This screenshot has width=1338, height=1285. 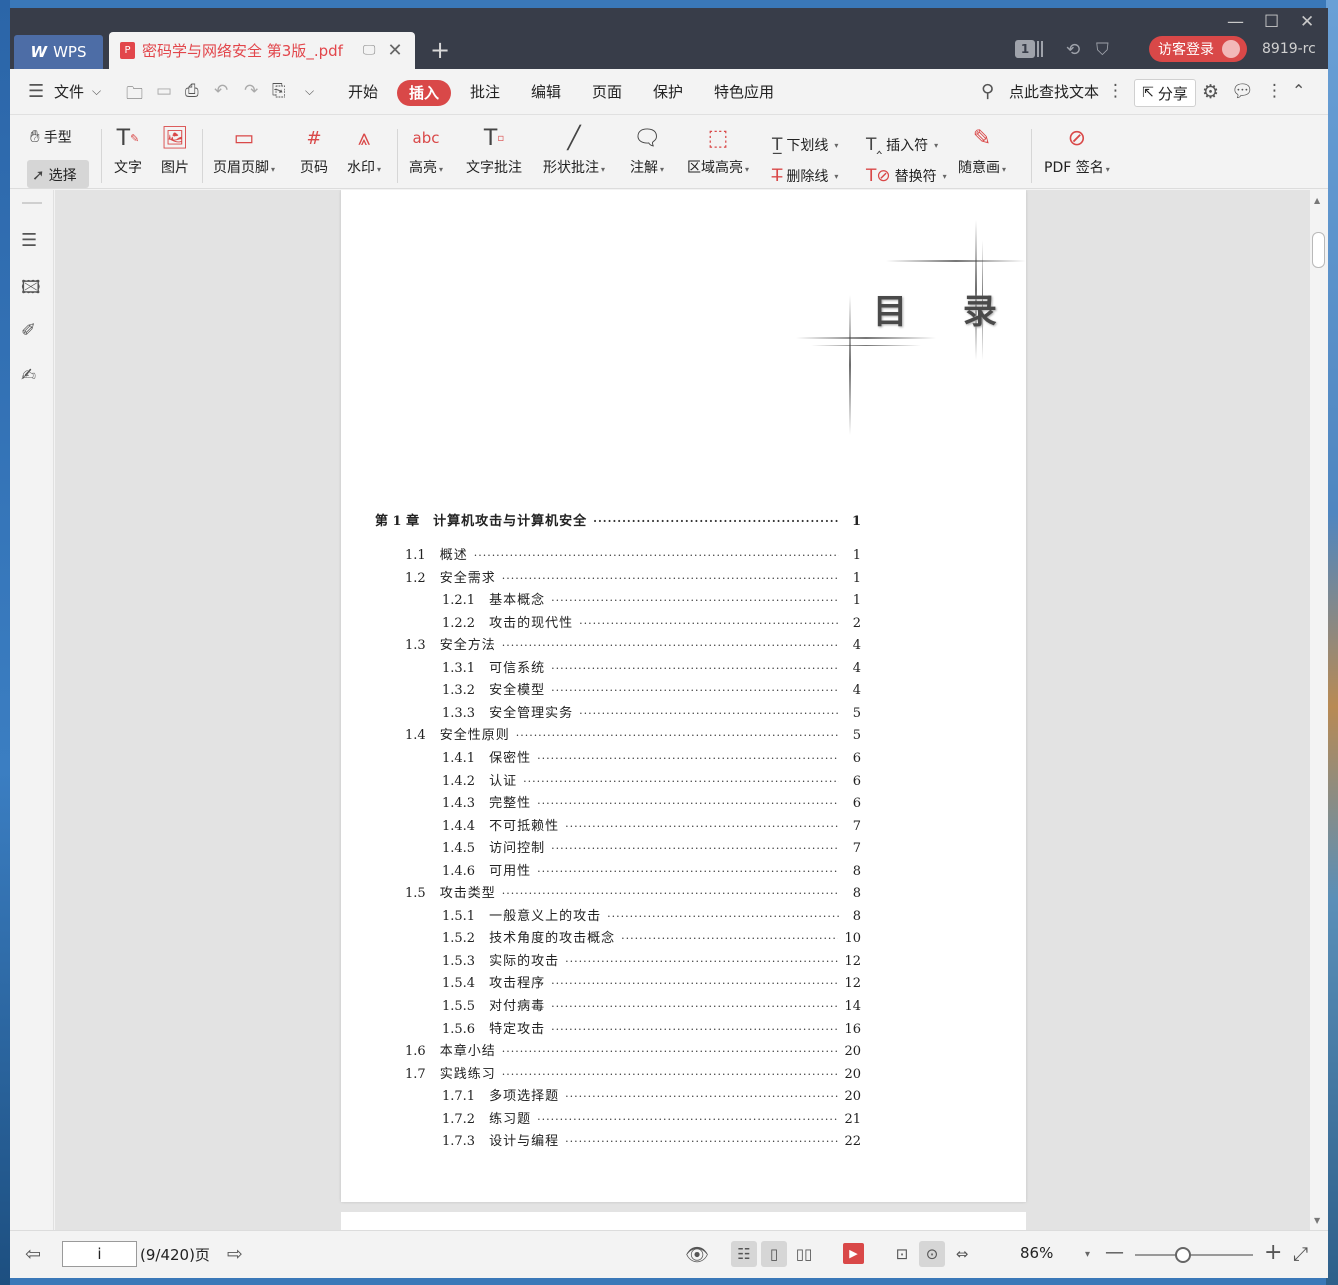 I want to click on menu-start: 开始, so click(x=363, y=91).